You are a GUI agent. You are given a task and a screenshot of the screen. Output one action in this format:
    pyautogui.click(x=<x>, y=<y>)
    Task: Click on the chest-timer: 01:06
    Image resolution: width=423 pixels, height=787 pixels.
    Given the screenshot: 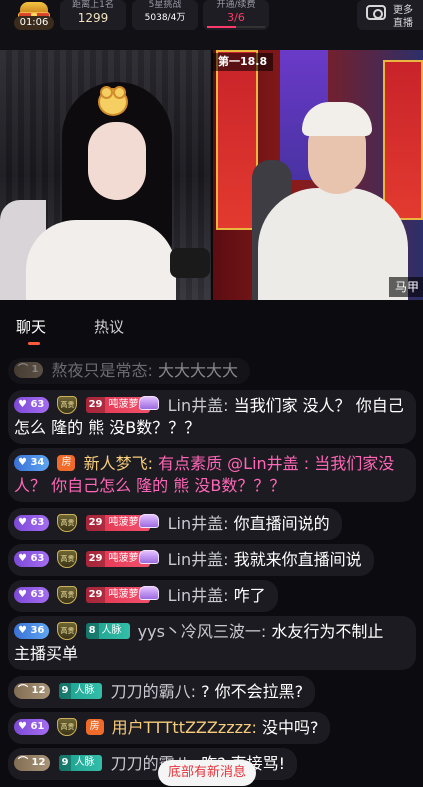 What is the action you would take?
    pyautogui.click(x=34, y=23)
    